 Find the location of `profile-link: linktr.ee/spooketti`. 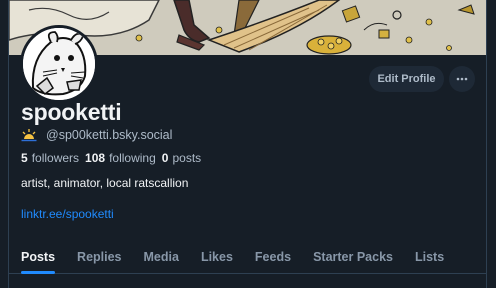

profile-link: linktr.ee/spooketti is located at coordinates (67, 214).